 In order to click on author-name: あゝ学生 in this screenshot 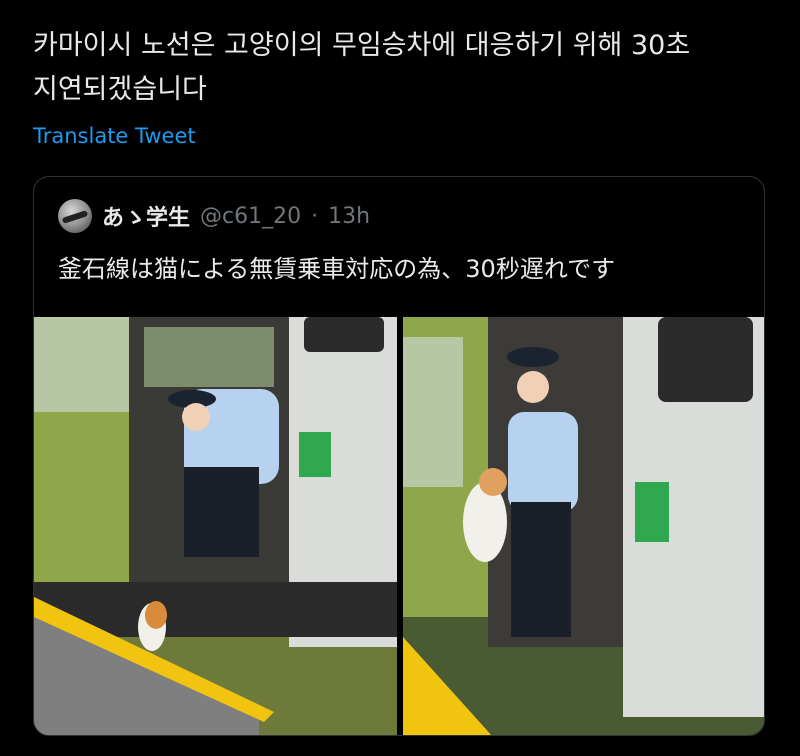, I will do `click(146, 216)`.